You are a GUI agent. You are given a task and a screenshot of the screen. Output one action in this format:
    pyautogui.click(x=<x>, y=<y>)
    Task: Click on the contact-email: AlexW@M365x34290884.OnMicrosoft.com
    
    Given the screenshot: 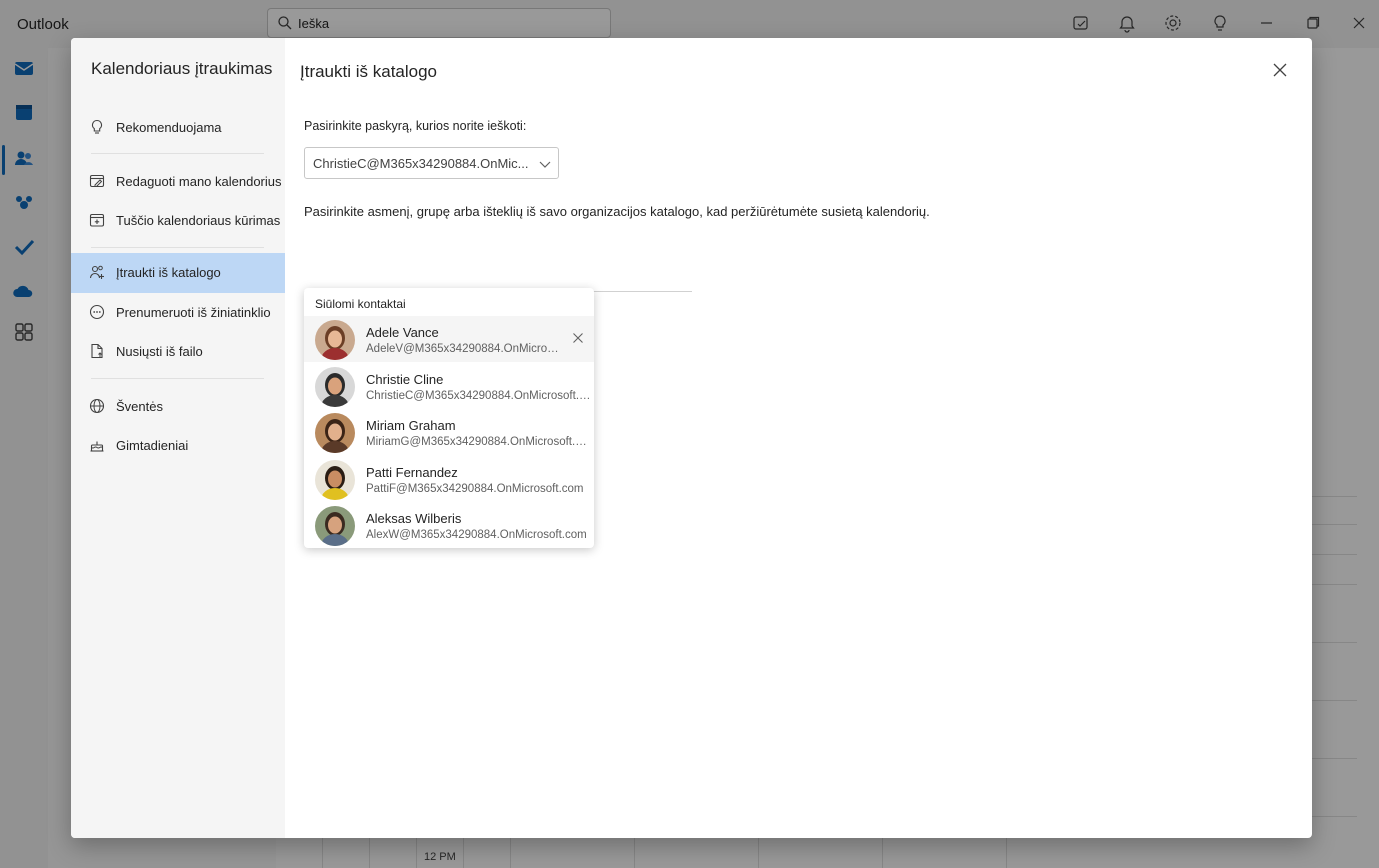 What is the action you would take?
    pyautogui.click(x=476, y=535)
    